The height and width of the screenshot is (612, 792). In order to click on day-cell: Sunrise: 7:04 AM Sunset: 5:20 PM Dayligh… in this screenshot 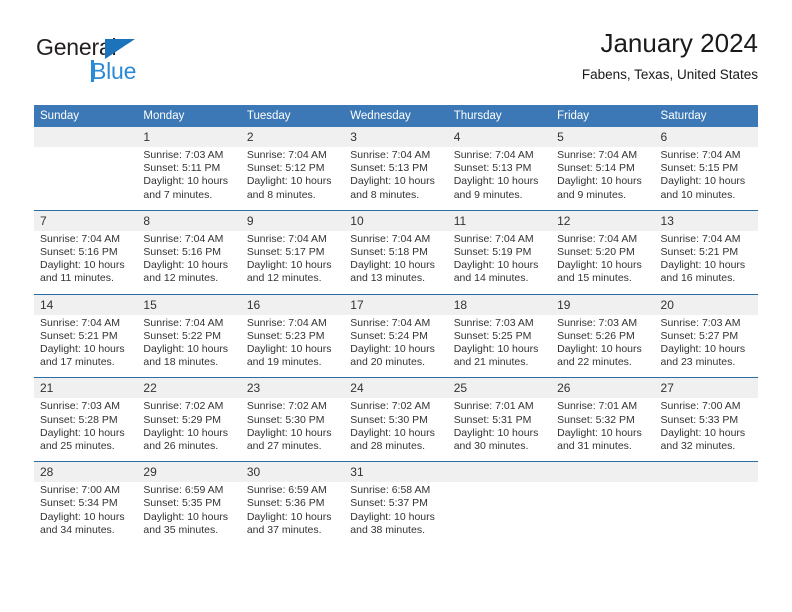, I will do `click(603, 262)`.